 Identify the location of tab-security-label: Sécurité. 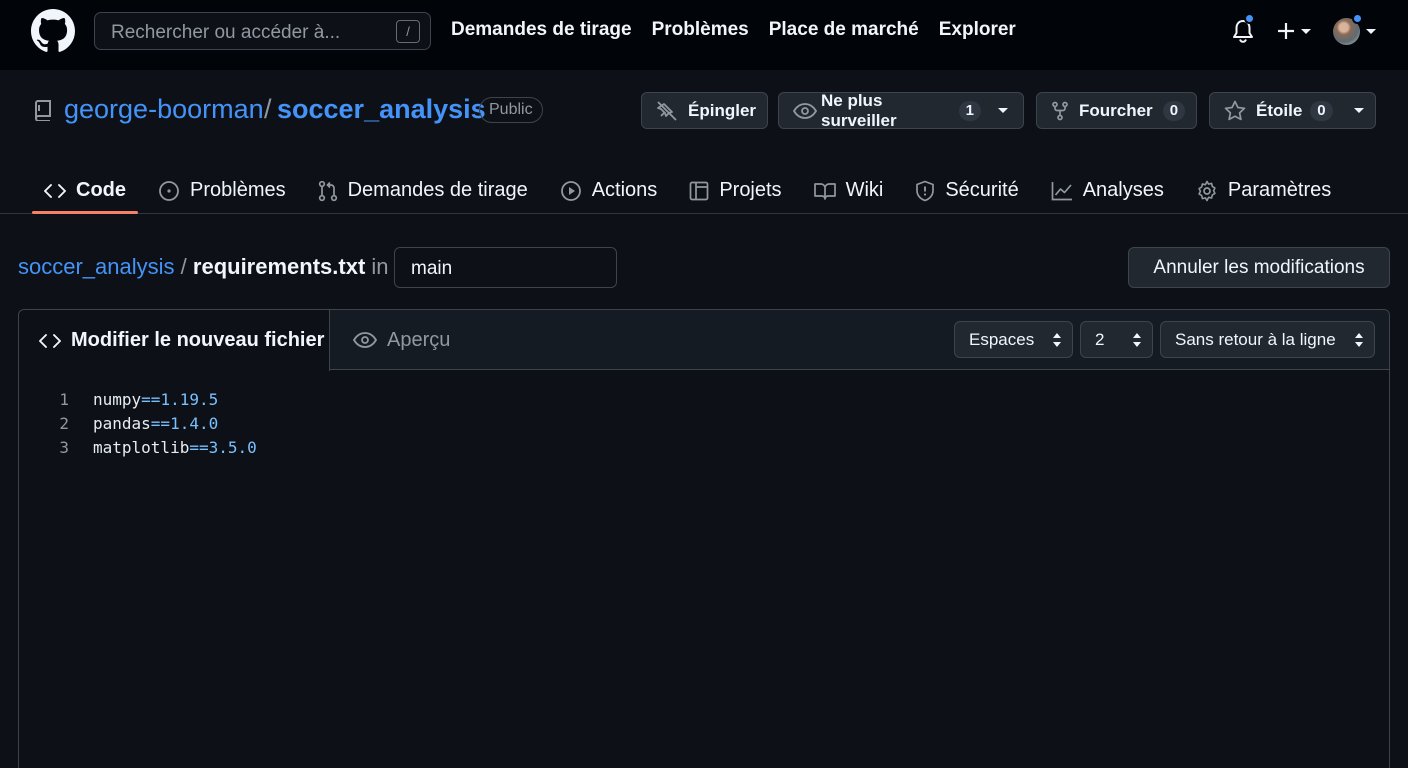
(982, 190).